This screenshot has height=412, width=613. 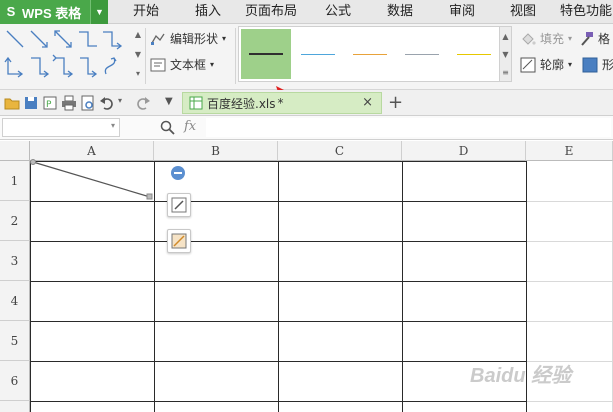 What do you see at coordinates (138, 73) in the screenshot?
I see `more-icon: ▾` at bounding box center [138, 73].